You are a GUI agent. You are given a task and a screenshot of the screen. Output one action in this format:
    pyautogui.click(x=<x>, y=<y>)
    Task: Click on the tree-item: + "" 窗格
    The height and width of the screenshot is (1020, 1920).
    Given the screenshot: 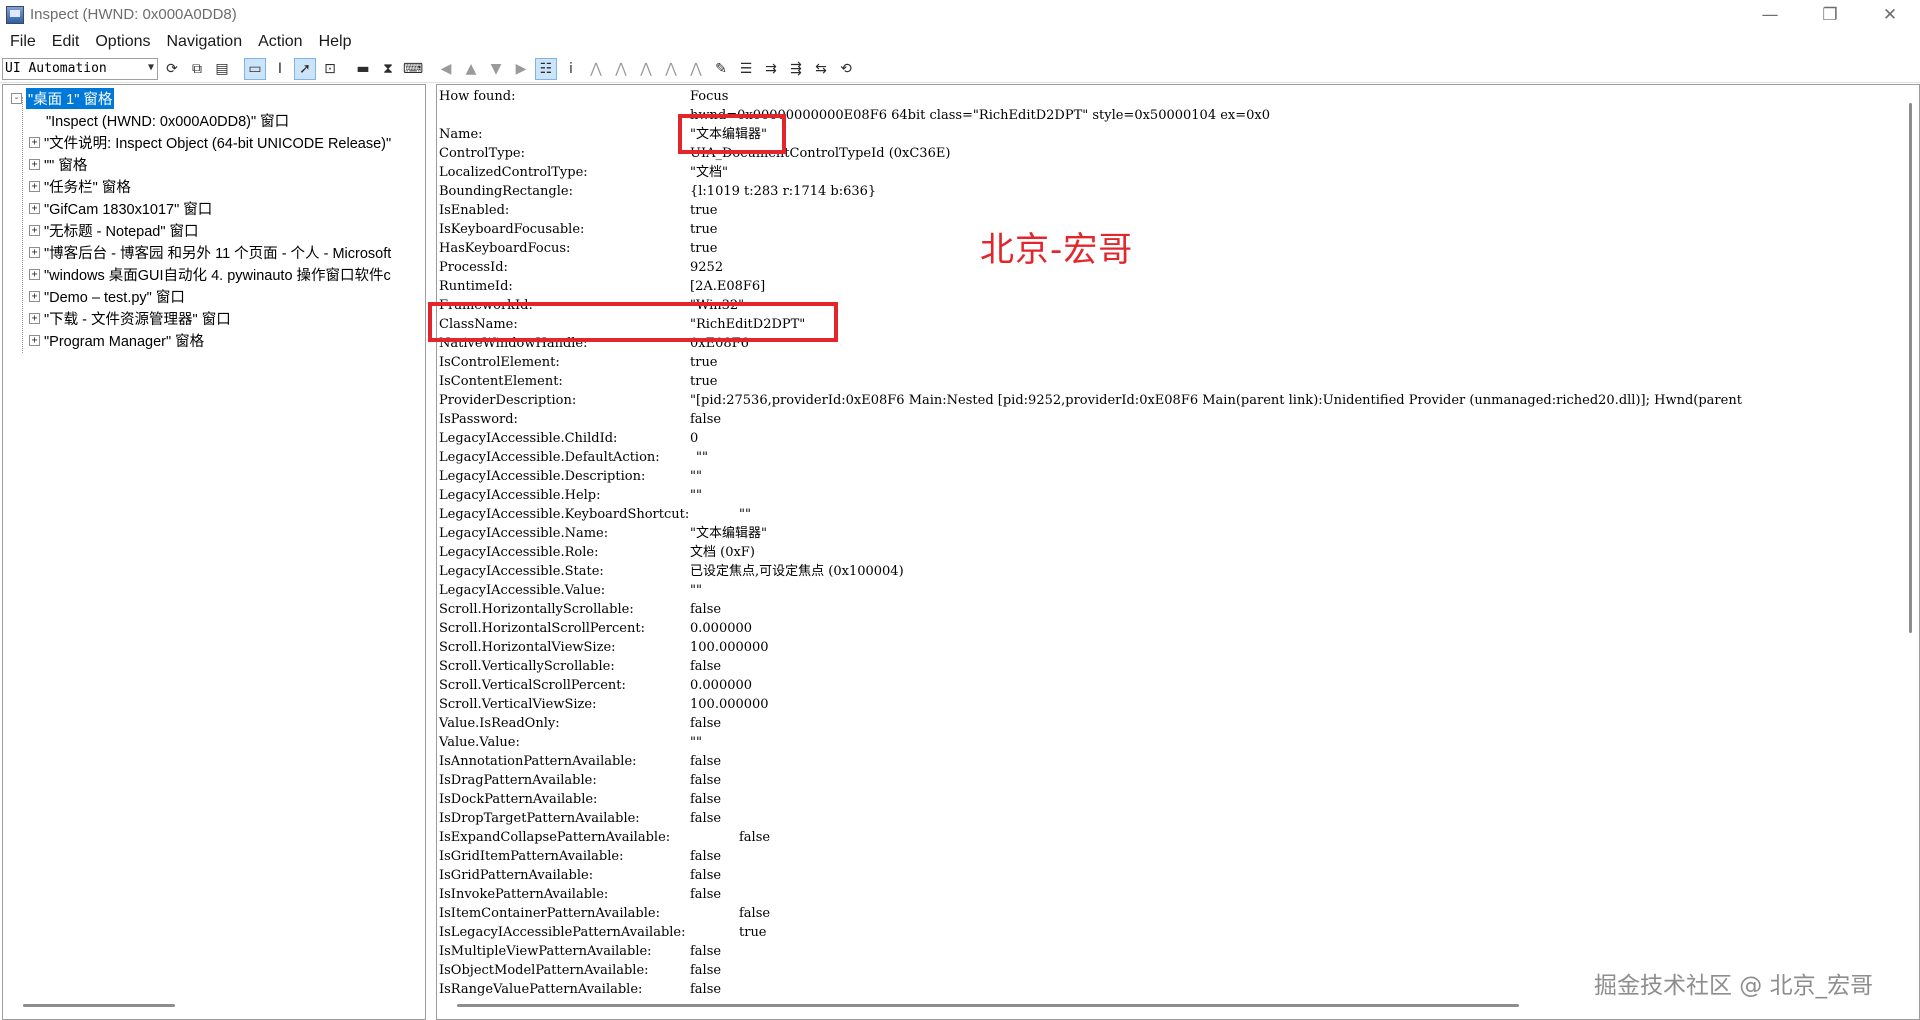 What is the action you would take?
    pyautogui.click(x=58, y=164)
    